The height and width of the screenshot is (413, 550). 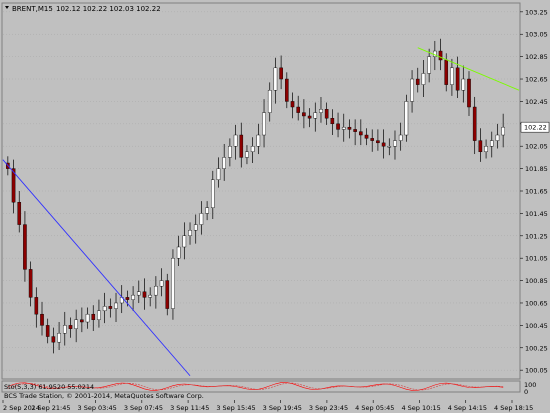 I want to click on time-tick-label: 4 Sep 14:15, so click(x=467, y=408).